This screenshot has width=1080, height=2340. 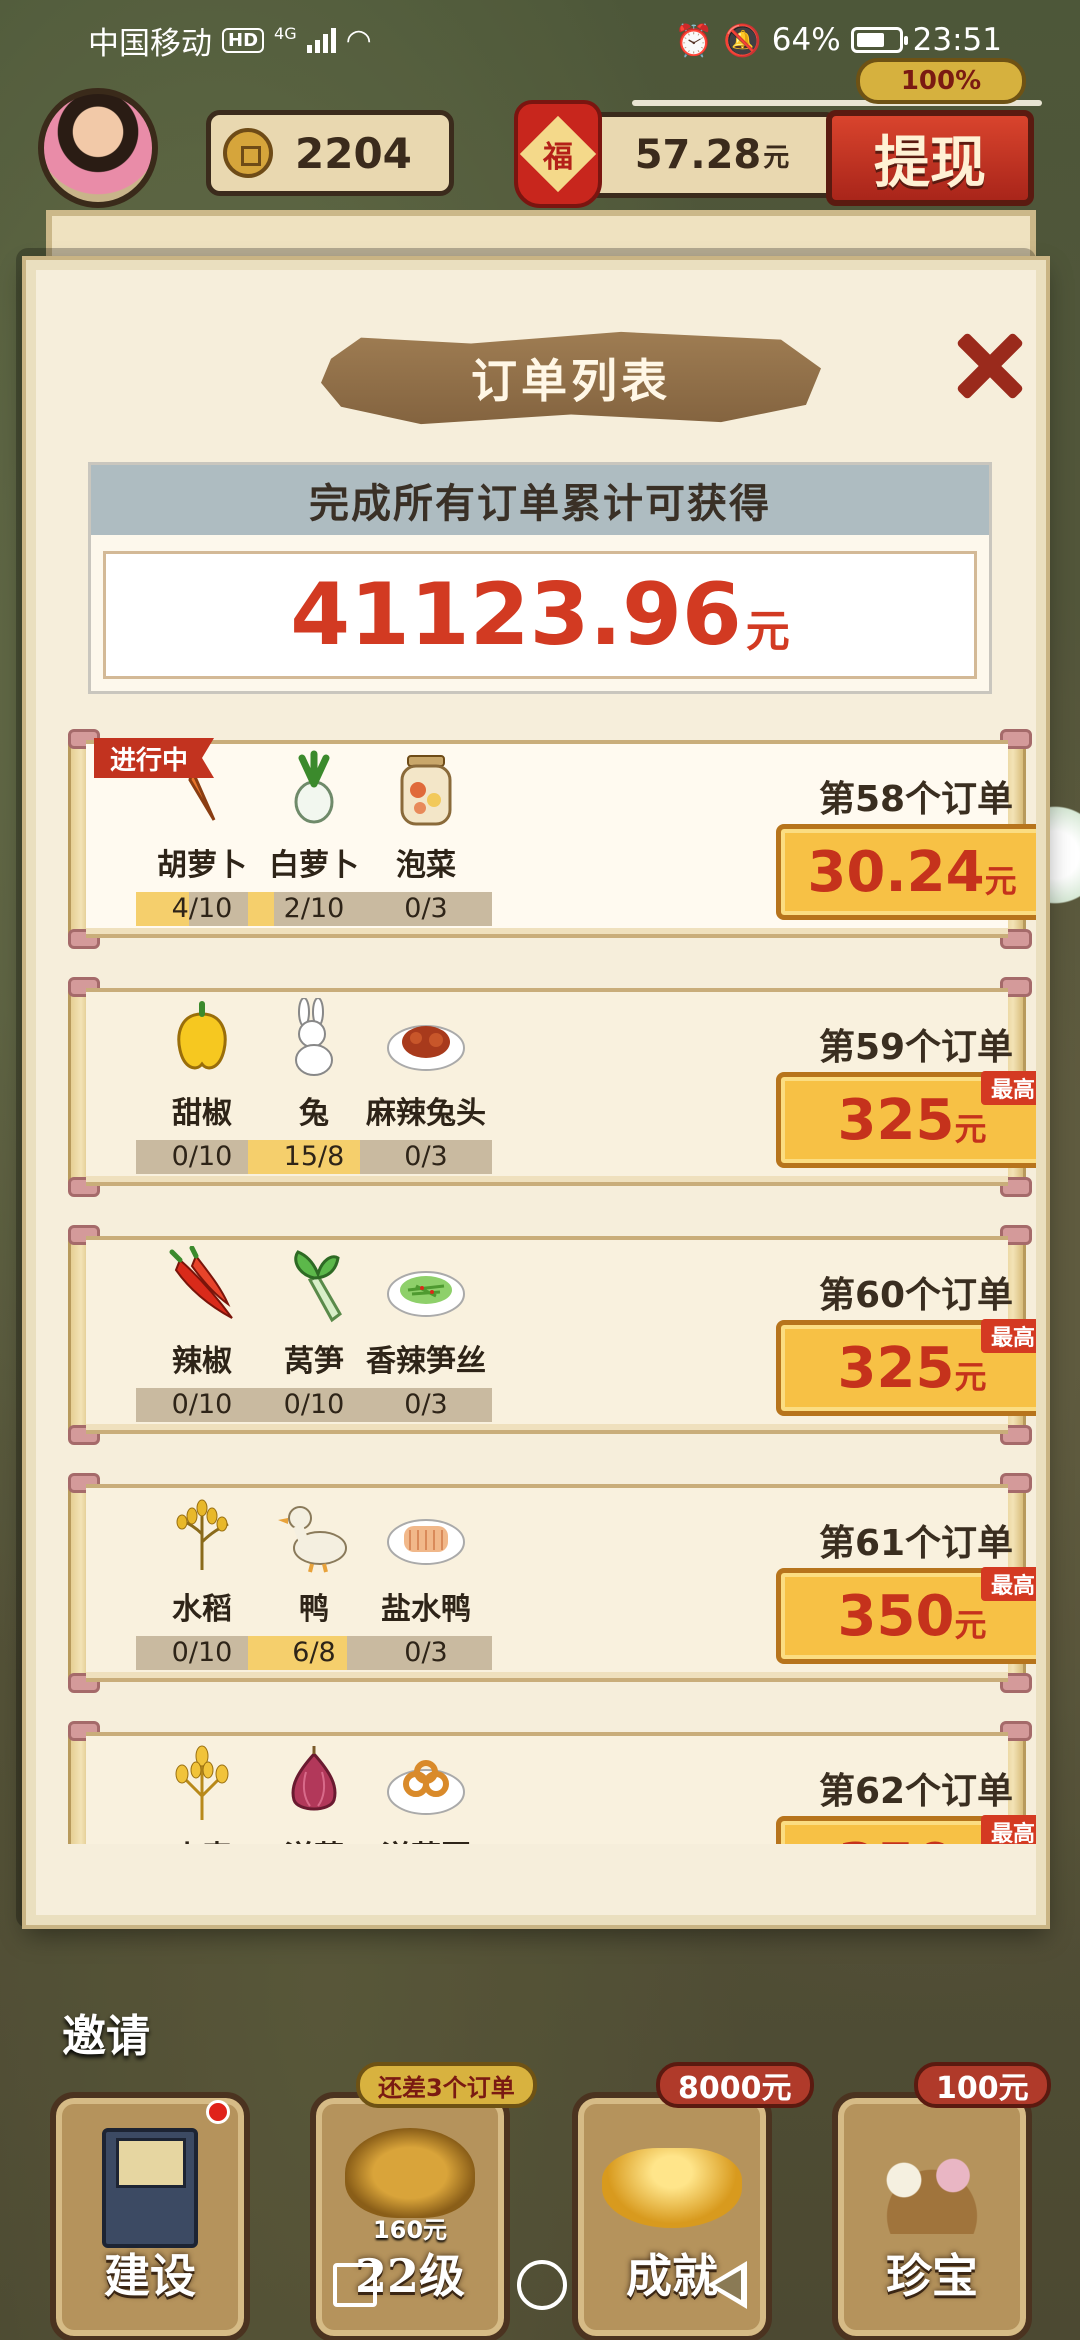 I want to click on battery-percent: 64%, so click(x=806, y=40).